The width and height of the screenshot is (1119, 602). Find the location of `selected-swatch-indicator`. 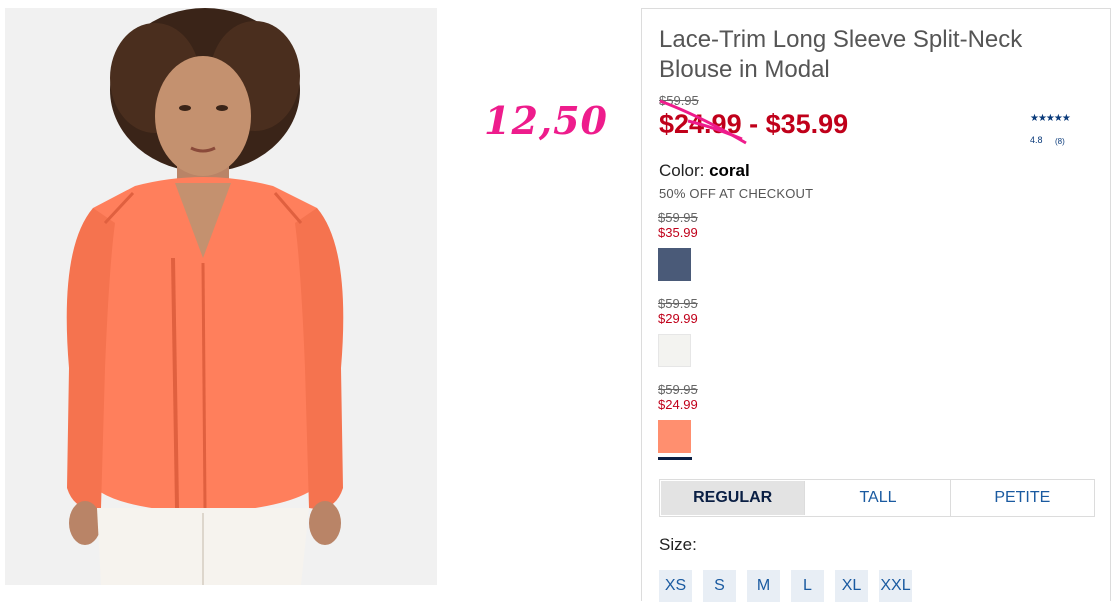

selected-swatch-indicator is located at coordinates (675, 458).